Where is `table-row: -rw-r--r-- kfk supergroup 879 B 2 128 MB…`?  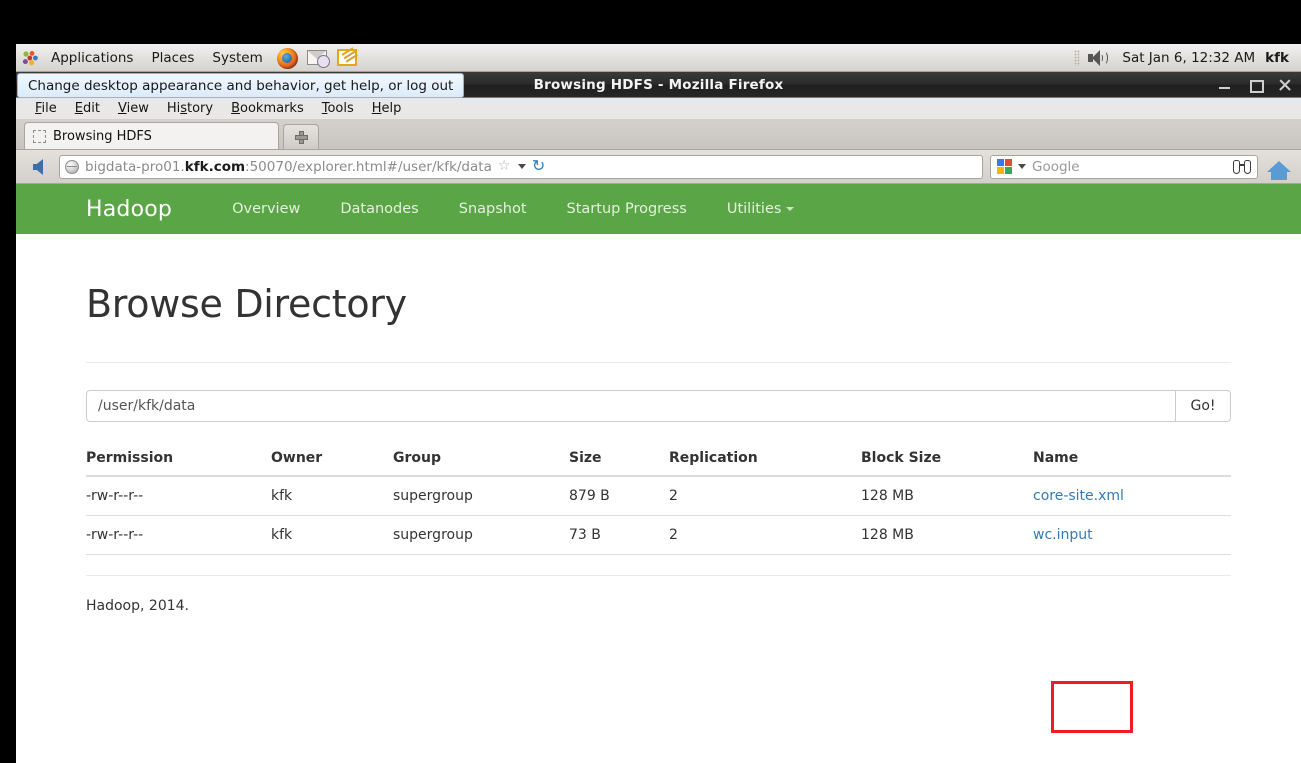 table-row: -rw-r--r-- kfk supergroup 879 B 2 128 MB… is located at coordinates (658, 496).